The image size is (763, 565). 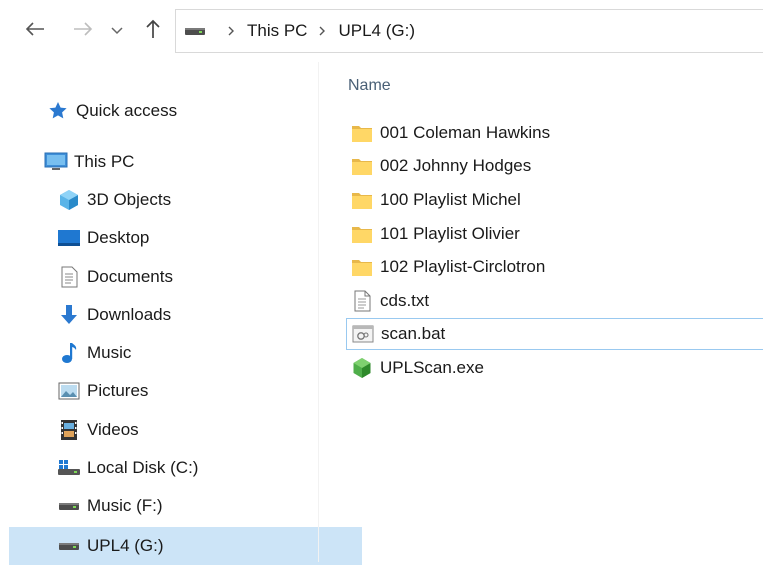 I want to click on picture-icon, so click(x=69, y=391).